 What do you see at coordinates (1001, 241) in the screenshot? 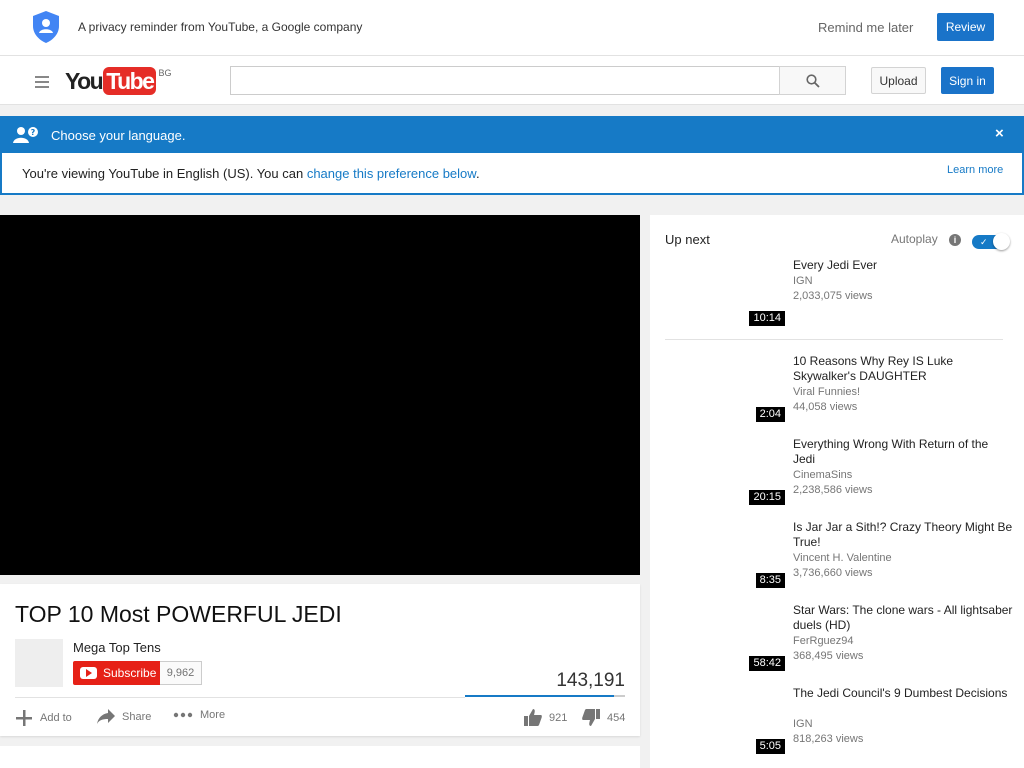
I see `toggle-knob` at bounding box center [1001, 241].